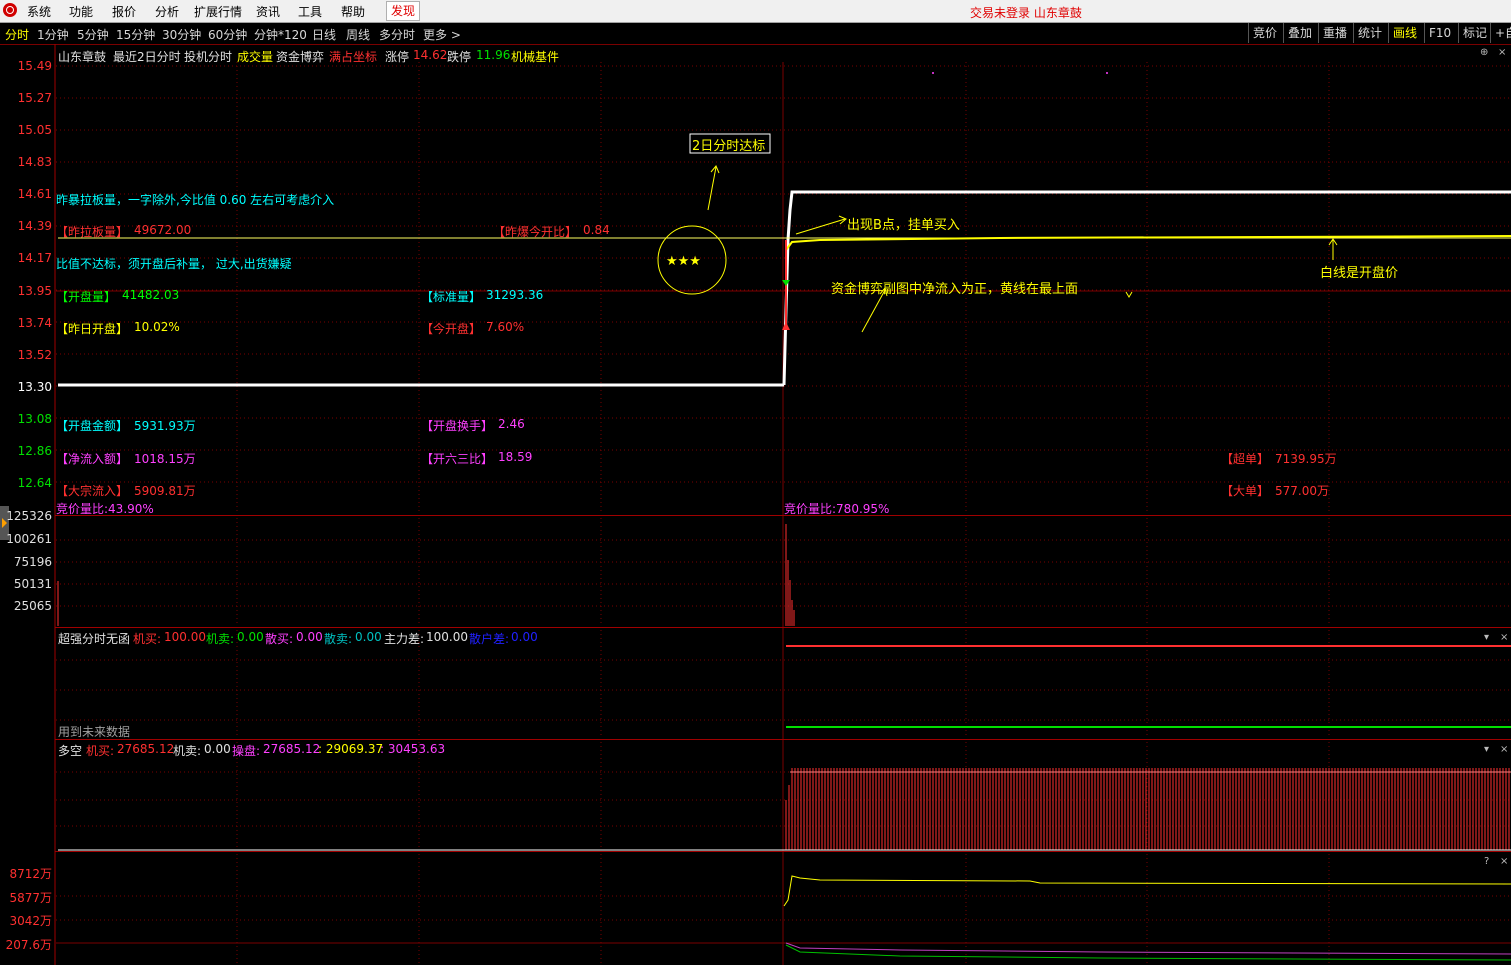  What do you see at coordinates (94, 638) in the screenshot?
I see `ind1-title: 超强分时无函` at bounding box center [94, 638].